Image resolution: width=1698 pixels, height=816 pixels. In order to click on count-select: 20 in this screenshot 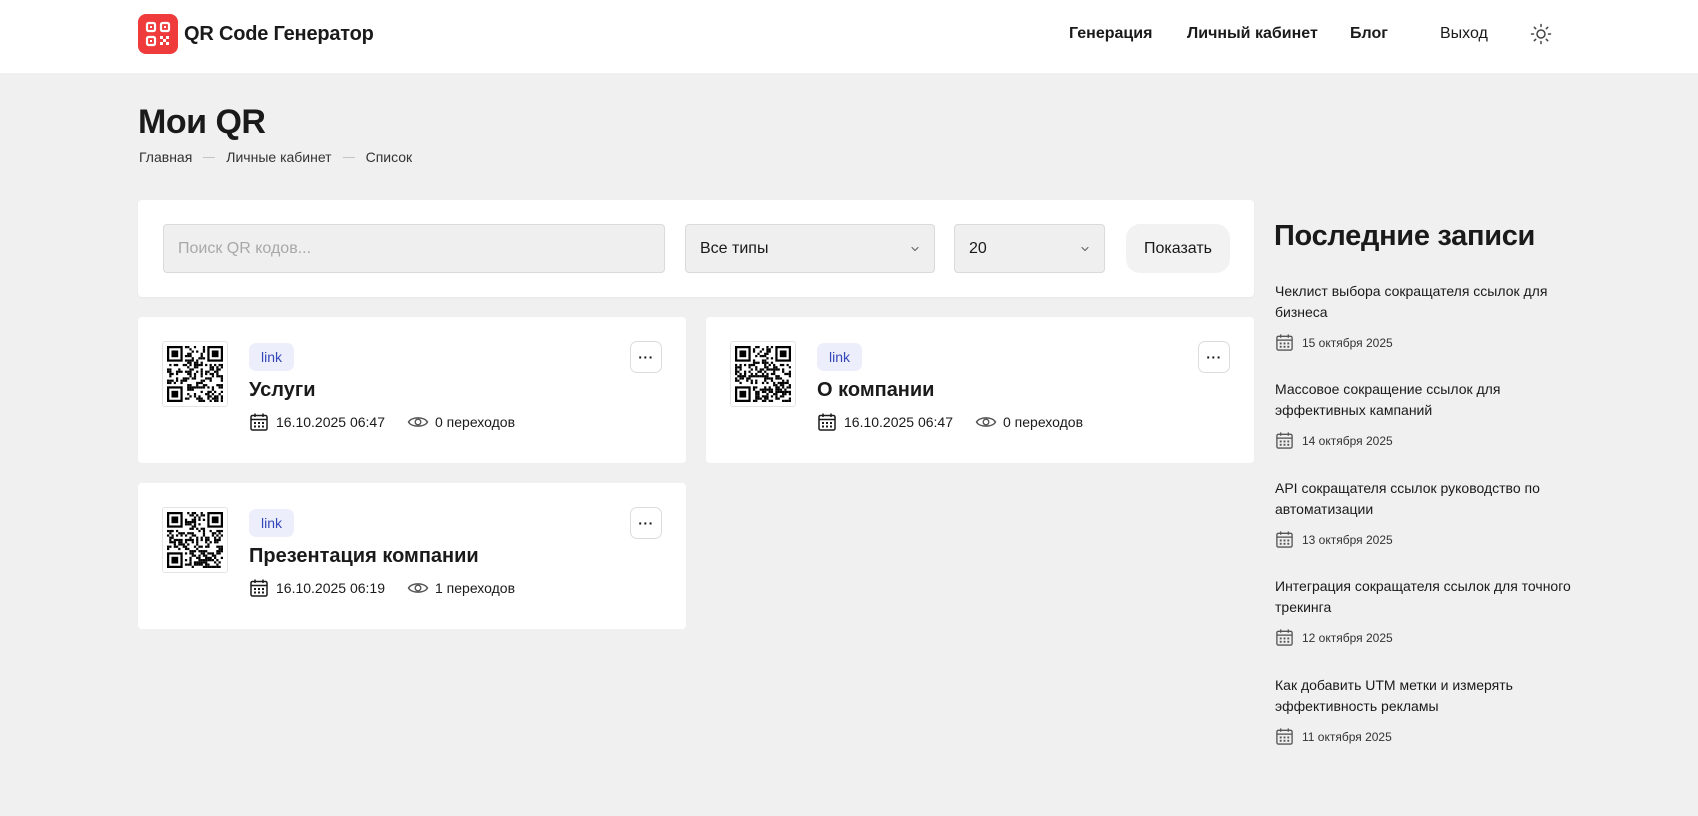, I will do `click(1029, 248)`.